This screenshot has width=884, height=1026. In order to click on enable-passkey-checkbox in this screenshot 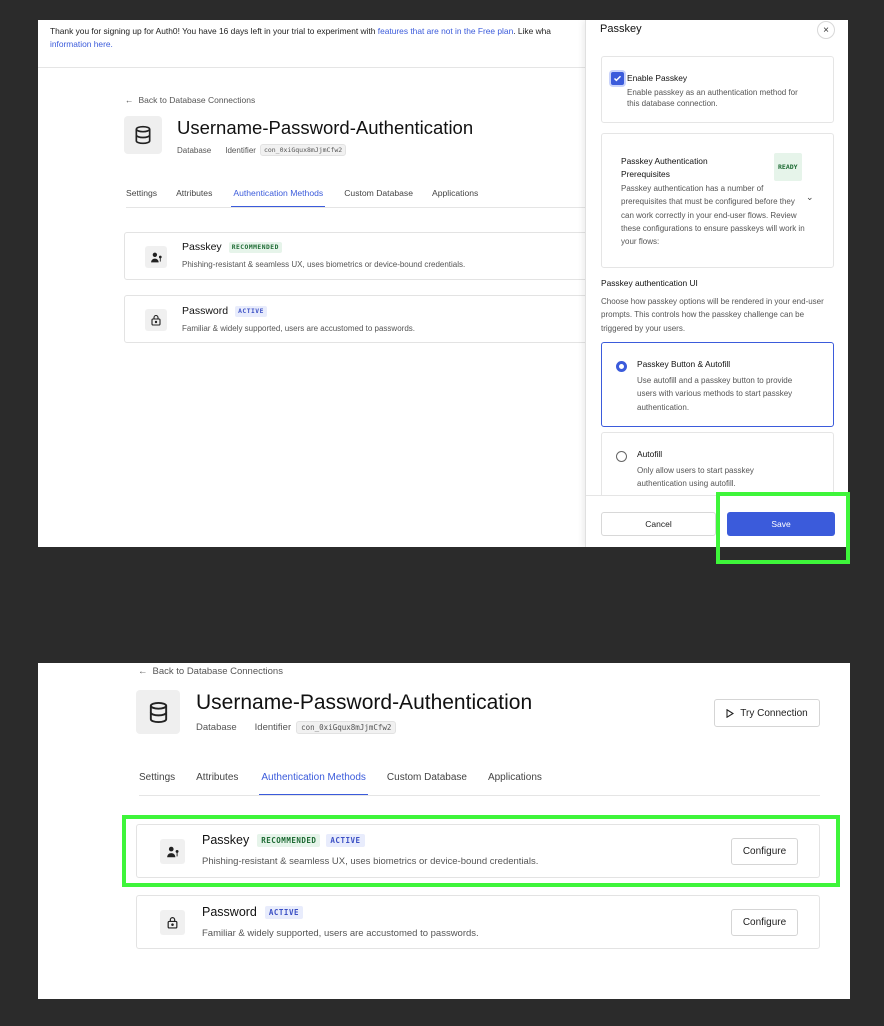, I will do `click(617, 78)`.